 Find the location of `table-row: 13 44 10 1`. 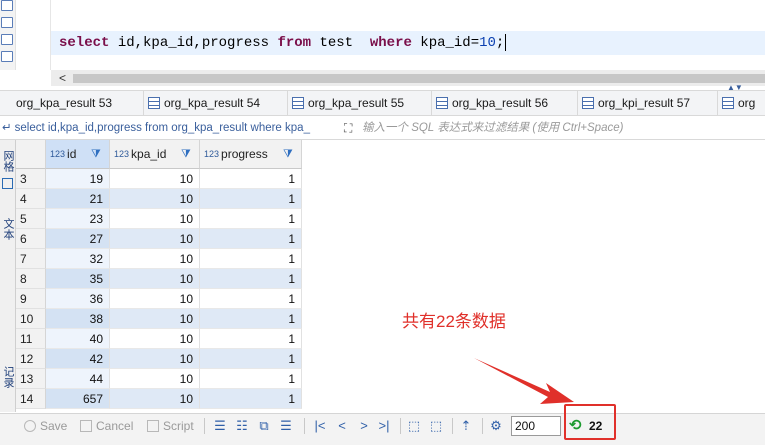

table-row: 13 44 10 1 is located at coordinates (390, 379).